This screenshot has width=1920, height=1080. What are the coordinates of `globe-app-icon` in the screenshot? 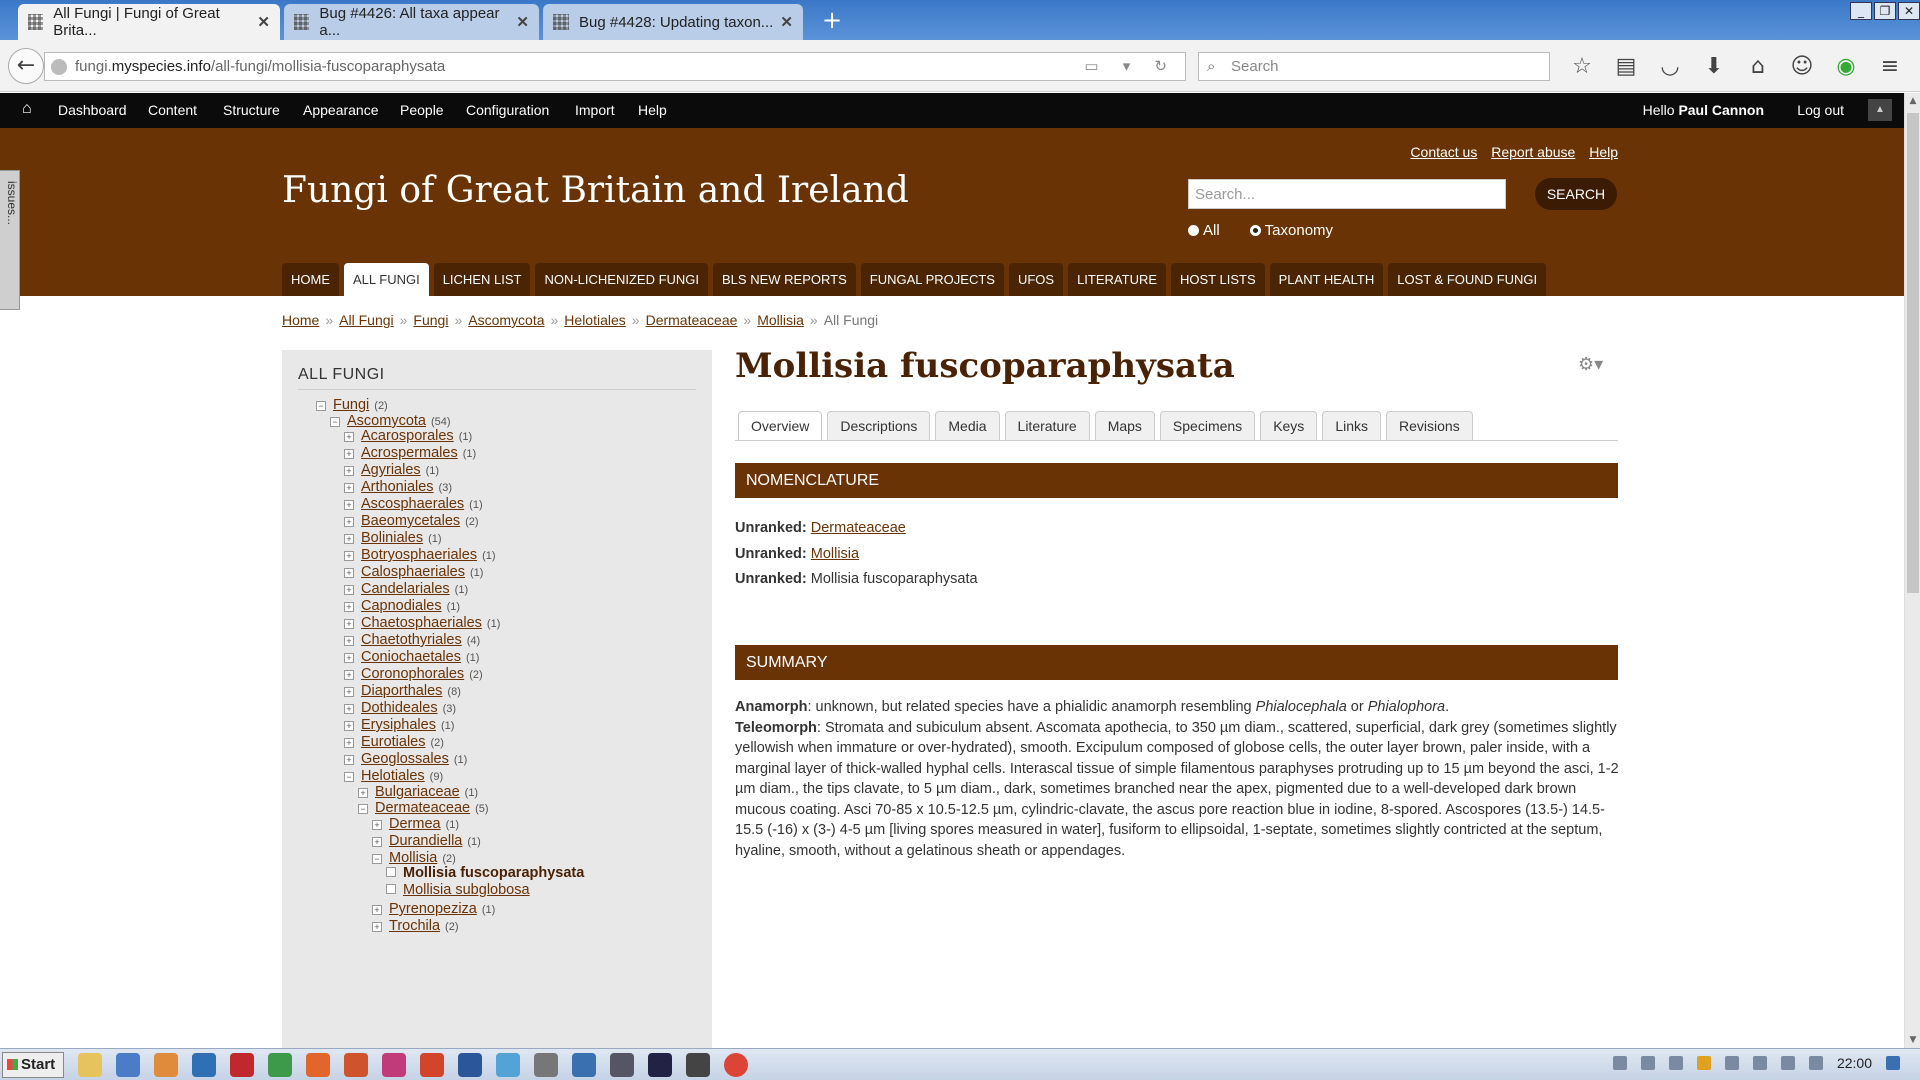 It's located at (584, 1065).